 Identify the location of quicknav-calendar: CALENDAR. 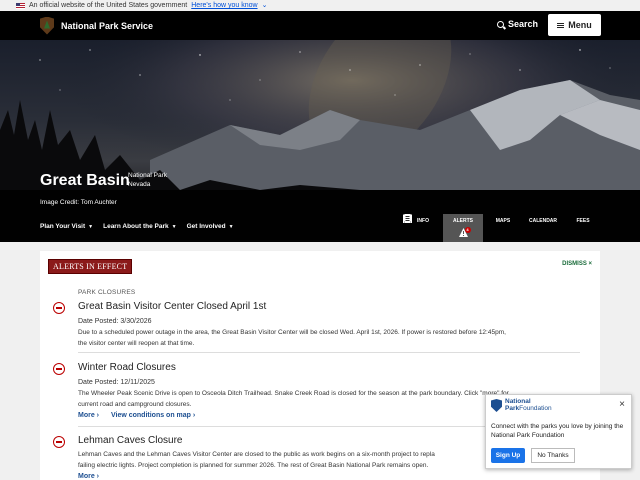
(483, 228).